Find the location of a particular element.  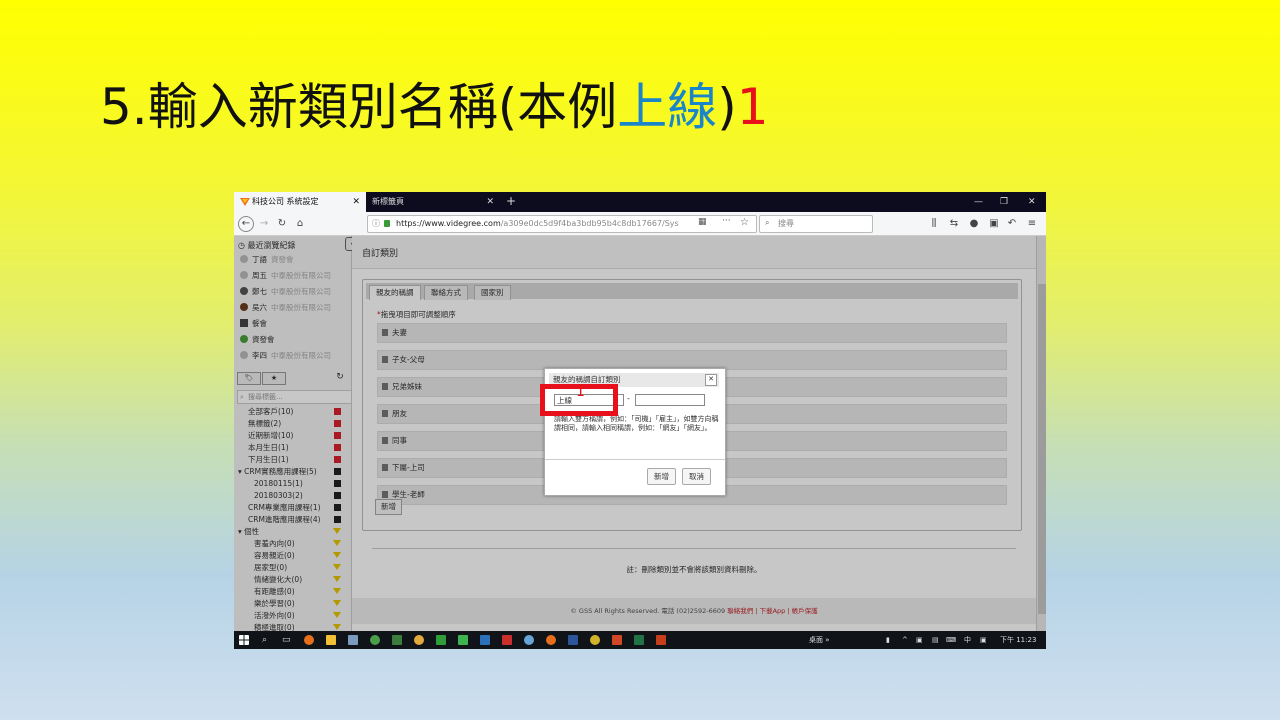

windows-start-icon is located at coordinates (244, 640).